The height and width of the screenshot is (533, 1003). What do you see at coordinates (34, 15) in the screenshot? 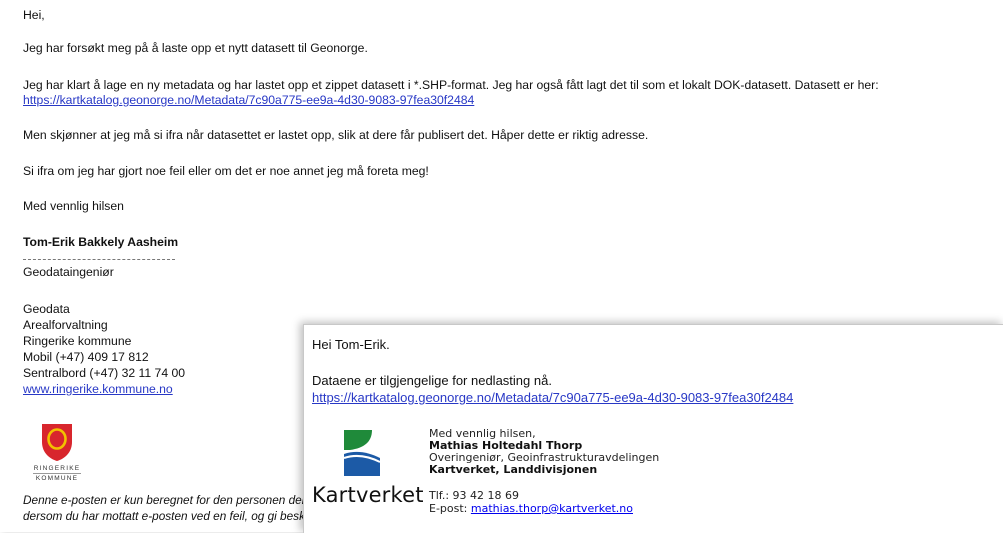
I see `greeting: Hei,` at bounding box center [34, 15].